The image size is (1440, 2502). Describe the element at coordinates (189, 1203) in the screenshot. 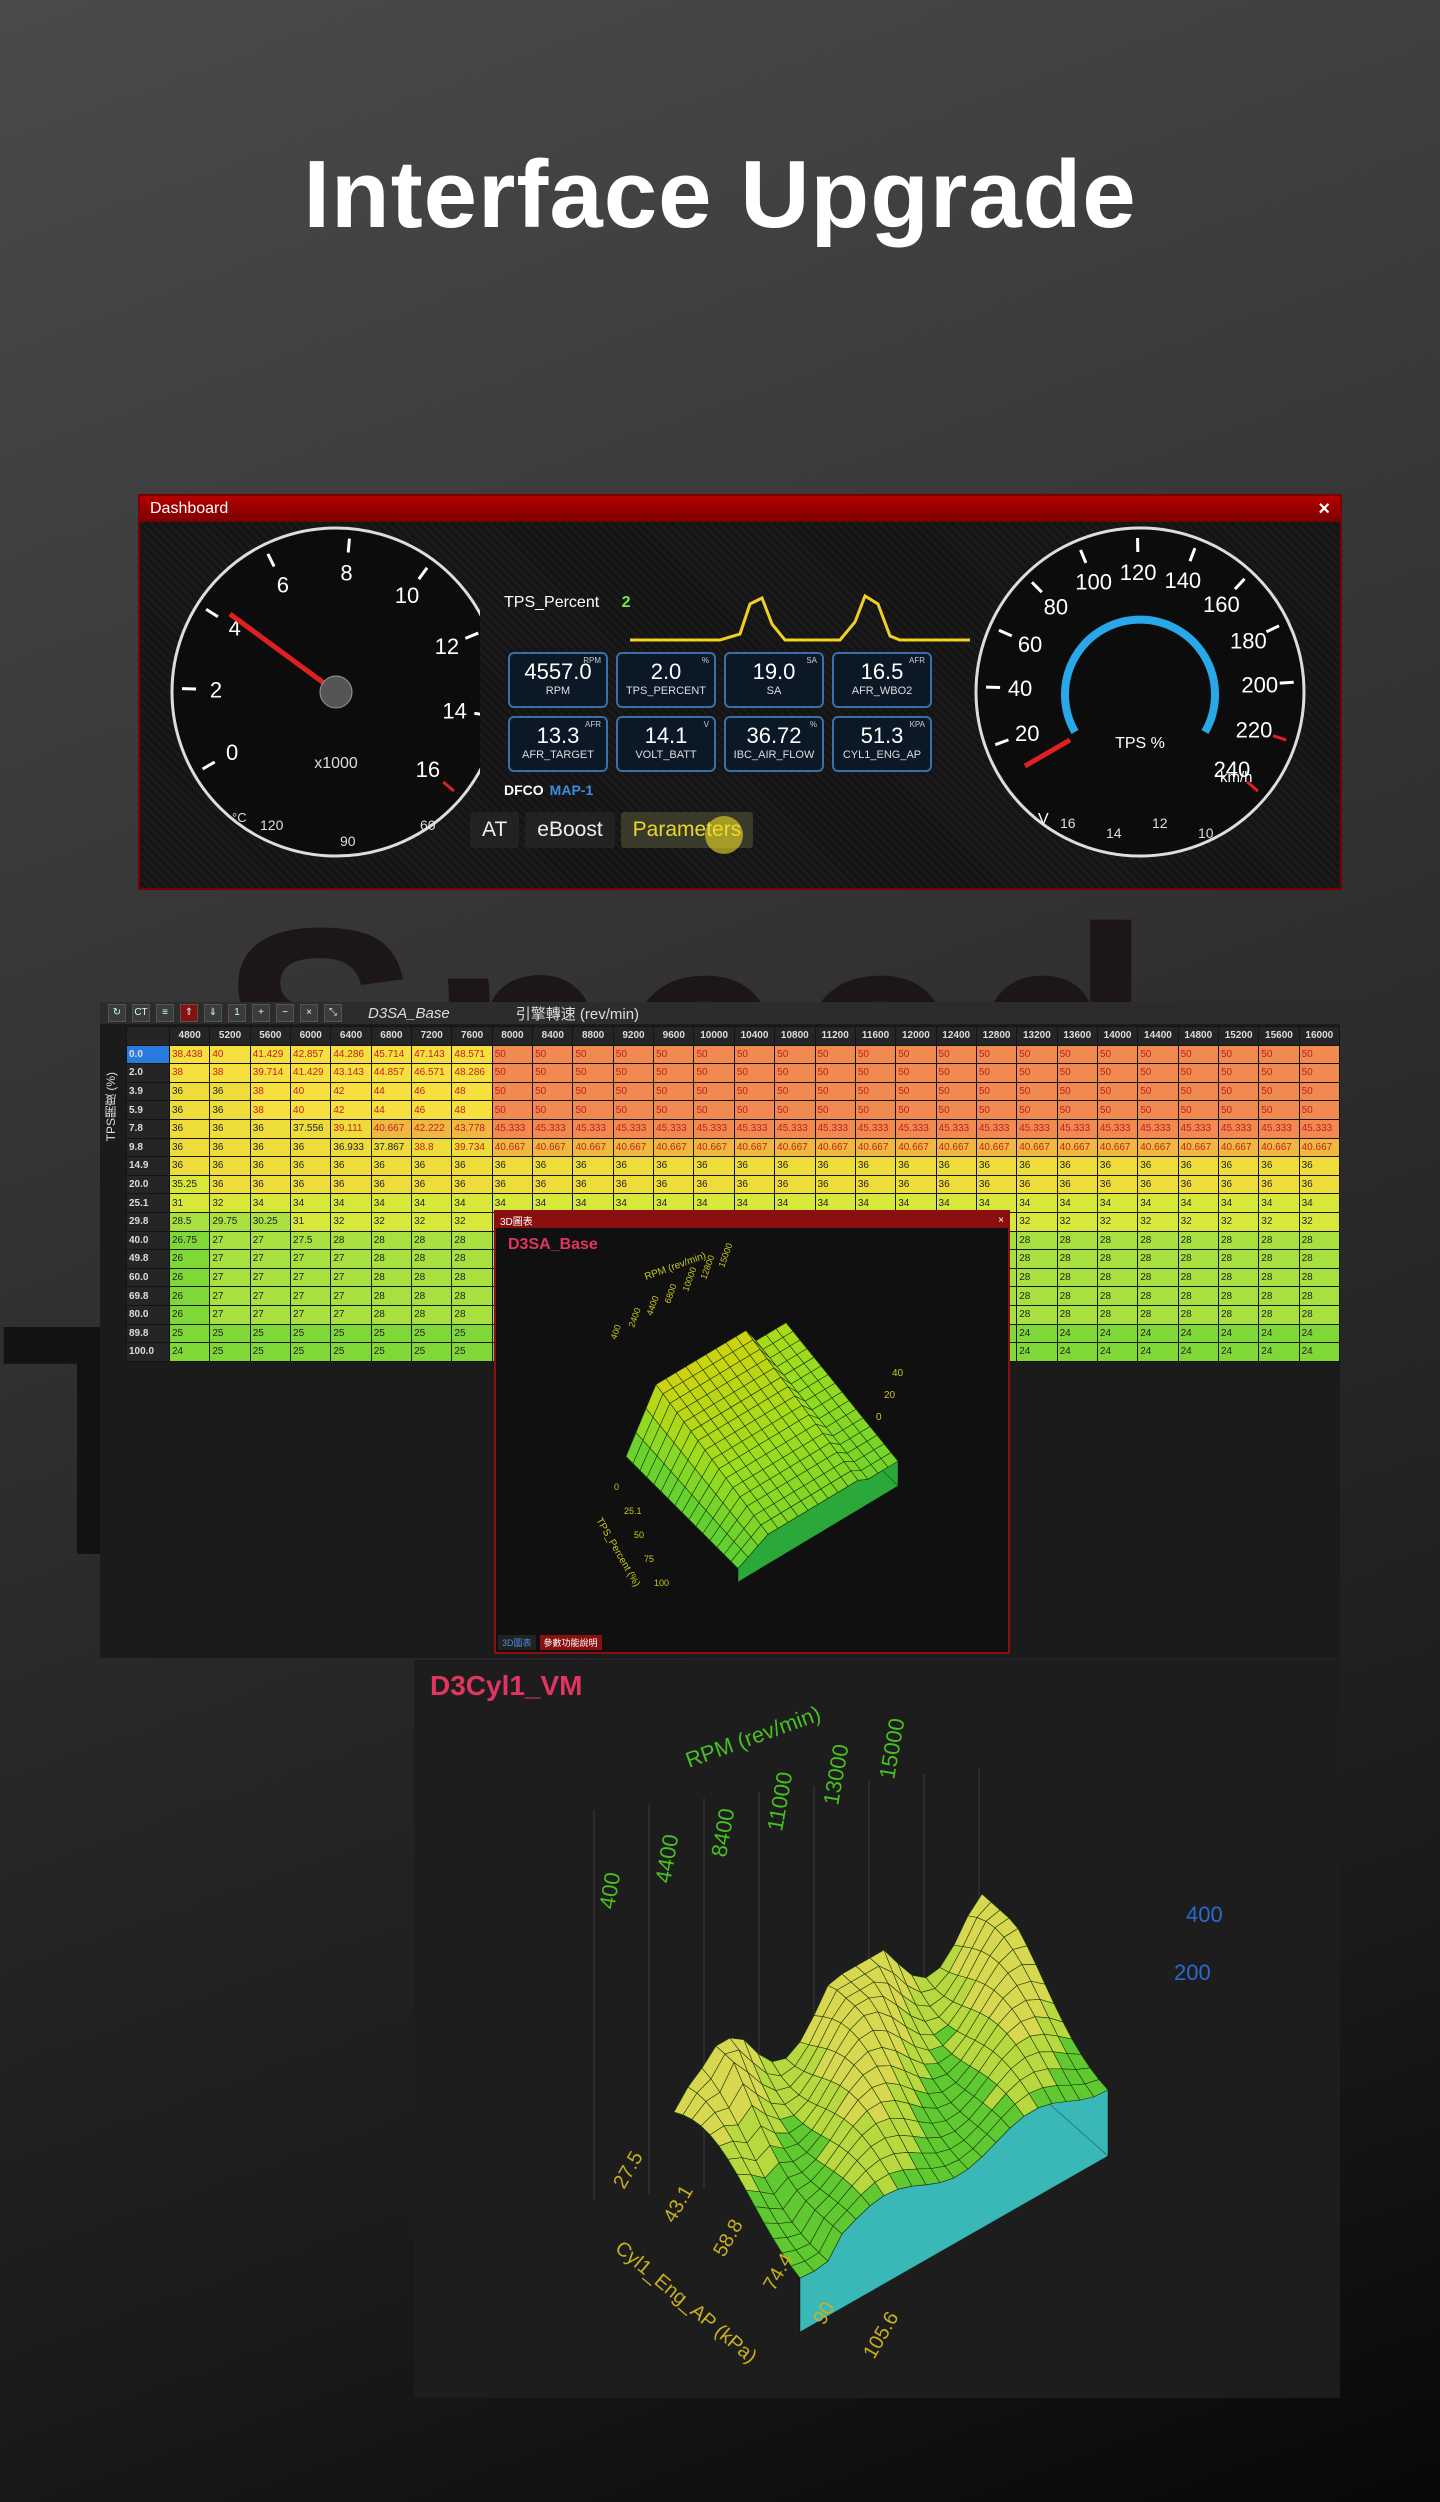

I see `table-cell: 31` at that location.